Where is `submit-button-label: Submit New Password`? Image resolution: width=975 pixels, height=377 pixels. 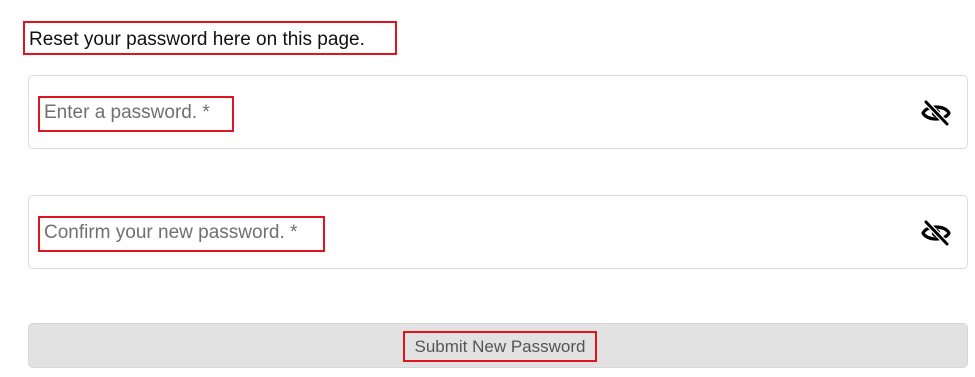 submit-button-label: Submit New Password is located at coordinates (500, 346).